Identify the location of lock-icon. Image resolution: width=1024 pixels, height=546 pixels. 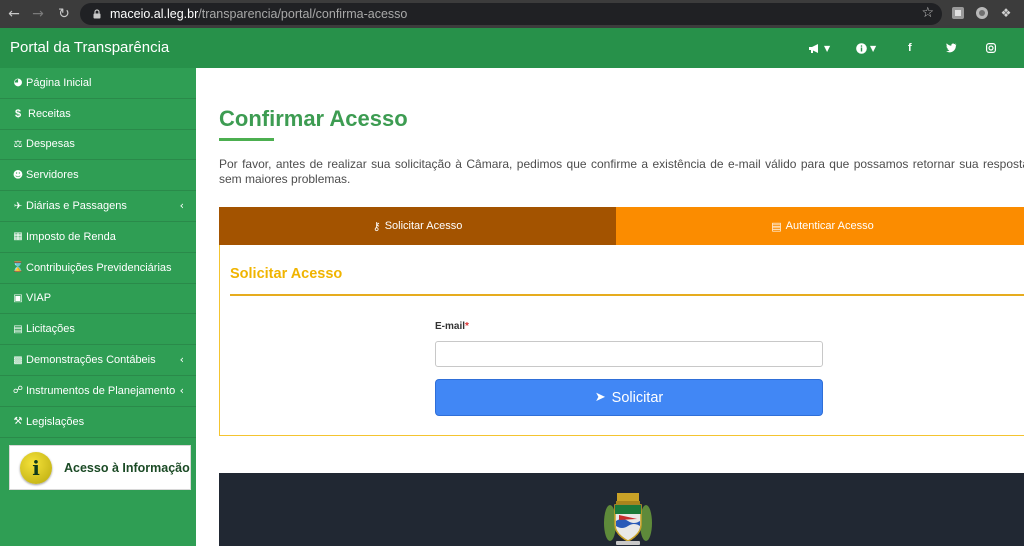
(97, 14).